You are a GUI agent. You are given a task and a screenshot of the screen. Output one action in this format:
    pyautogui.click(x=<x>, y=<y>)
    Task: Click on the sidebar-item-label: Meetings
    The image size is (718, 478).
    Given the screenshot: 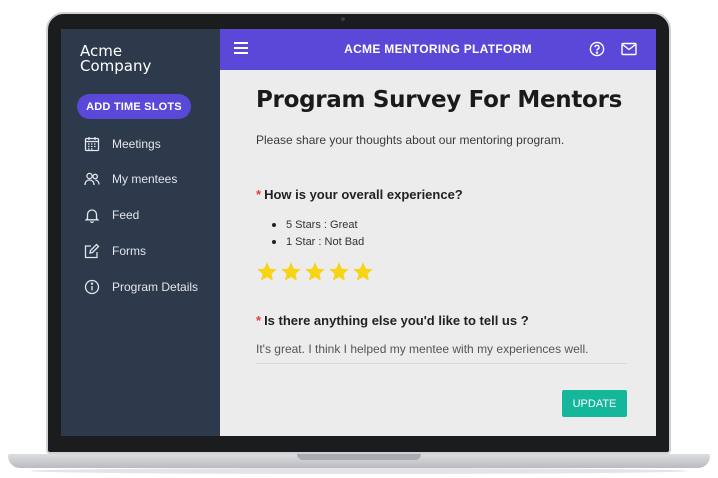 What is the action you would take?
    pyautogui.click(x=136, y=144)
    